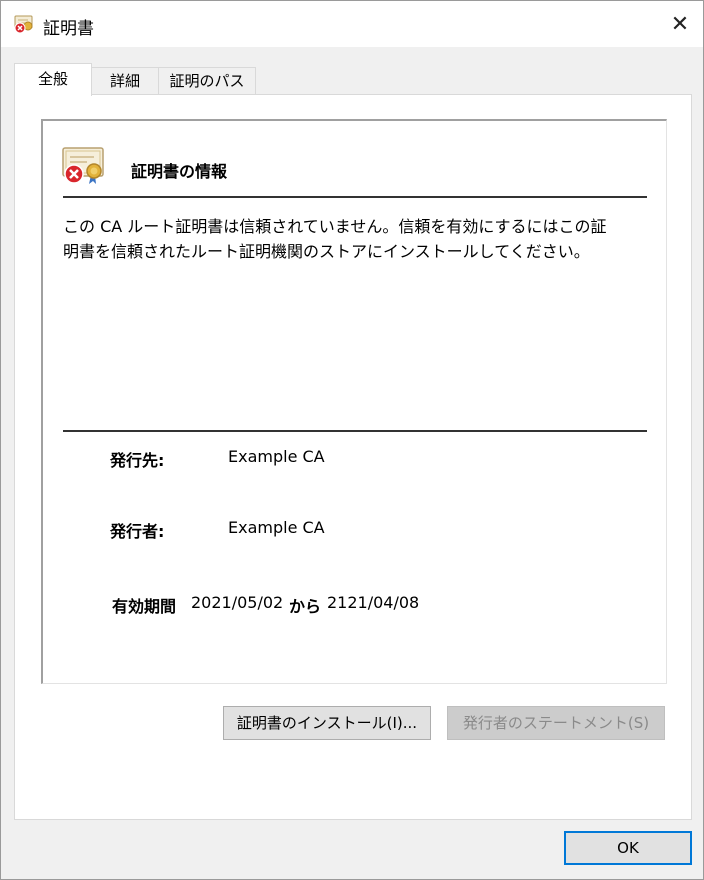 The height and width of the screenshot is (880, 704). What do you see at coordinates (373, 602) in the screenshot?
I see `valid-to-date: 2121/04/08` at bounding box center [373, 602].